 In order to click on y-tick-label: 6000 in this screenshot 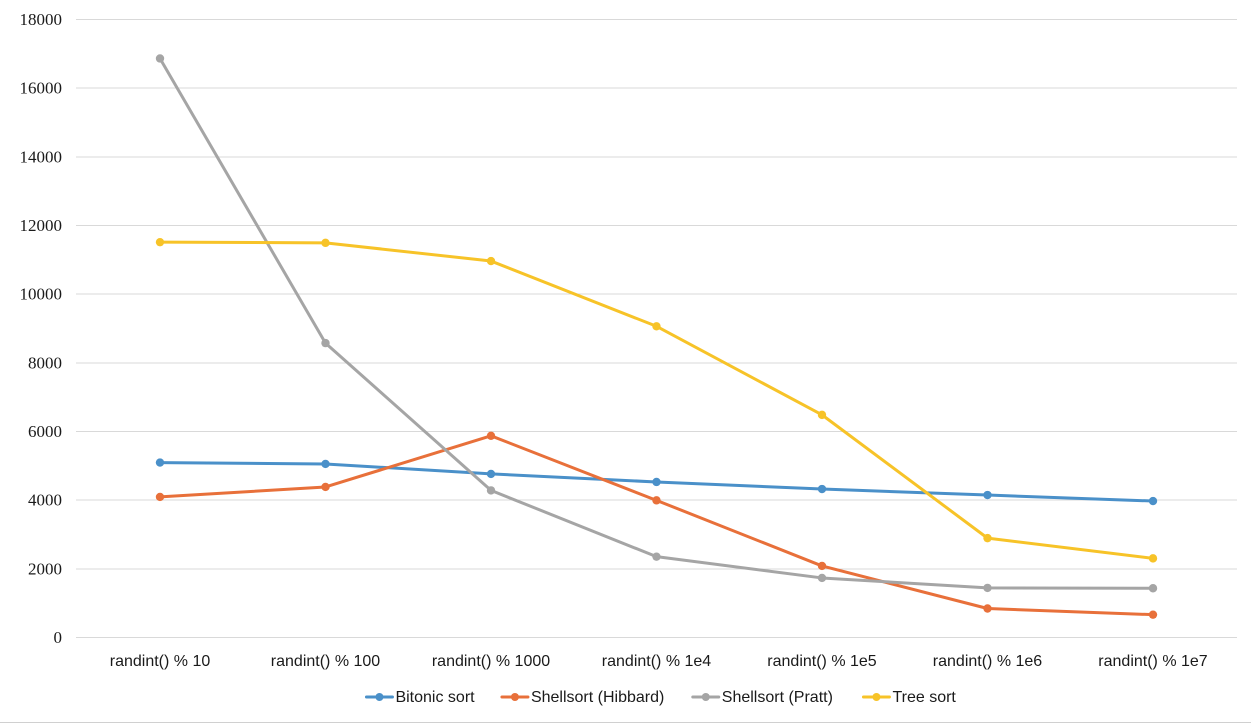, I will do `click(45, 431)`.